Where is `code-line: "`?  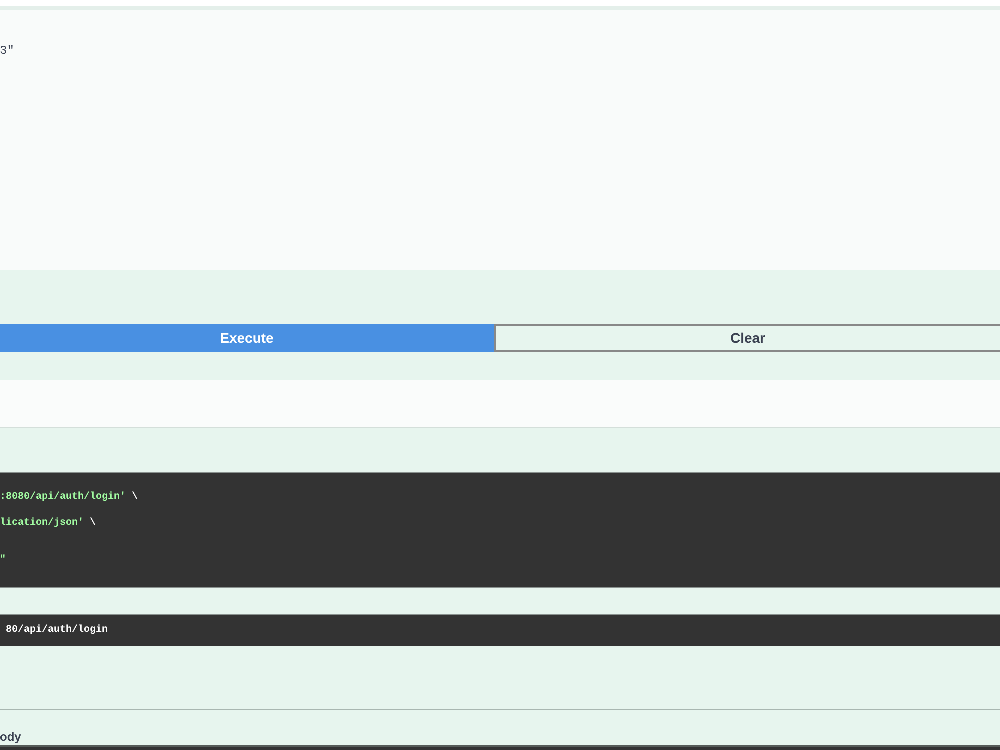 code-line: " is located at coordinates (3, 560).